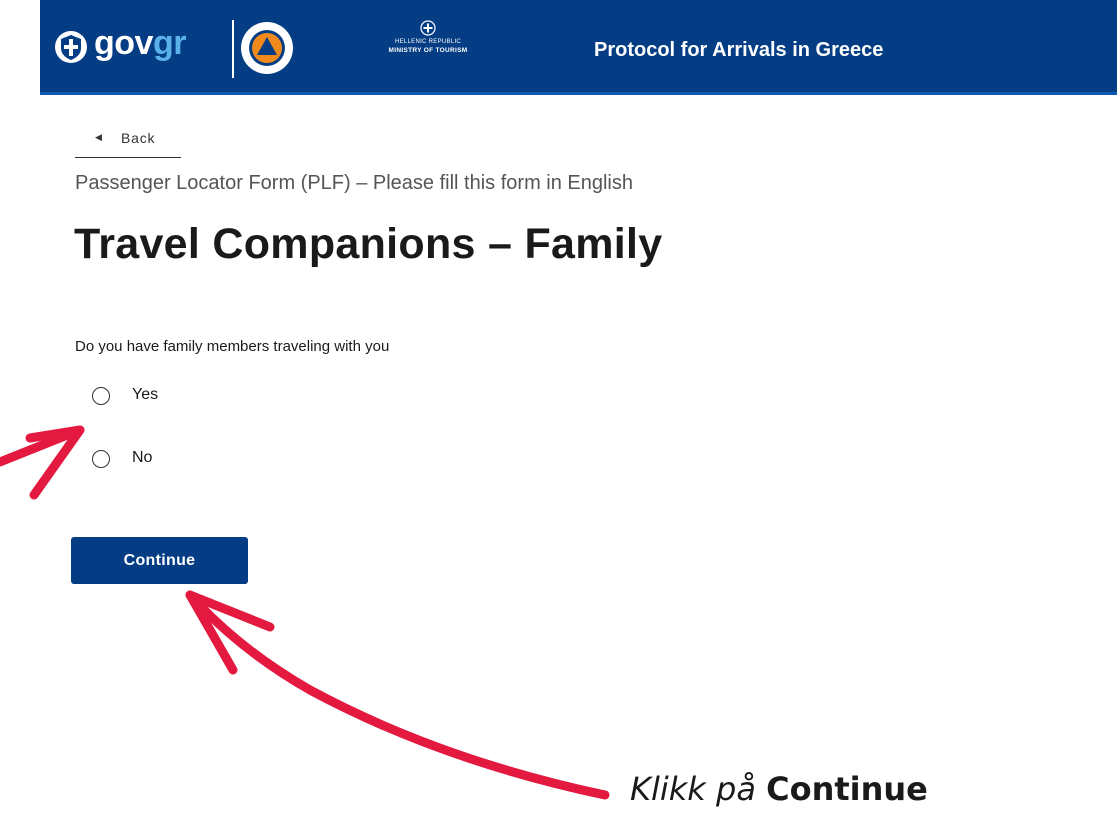 The image size is (1117, 823). What do you see at coordinates (71, 47) in the screenshot?
I see `greek-coat-of-arms-icon` at bounding box center [71, 47].